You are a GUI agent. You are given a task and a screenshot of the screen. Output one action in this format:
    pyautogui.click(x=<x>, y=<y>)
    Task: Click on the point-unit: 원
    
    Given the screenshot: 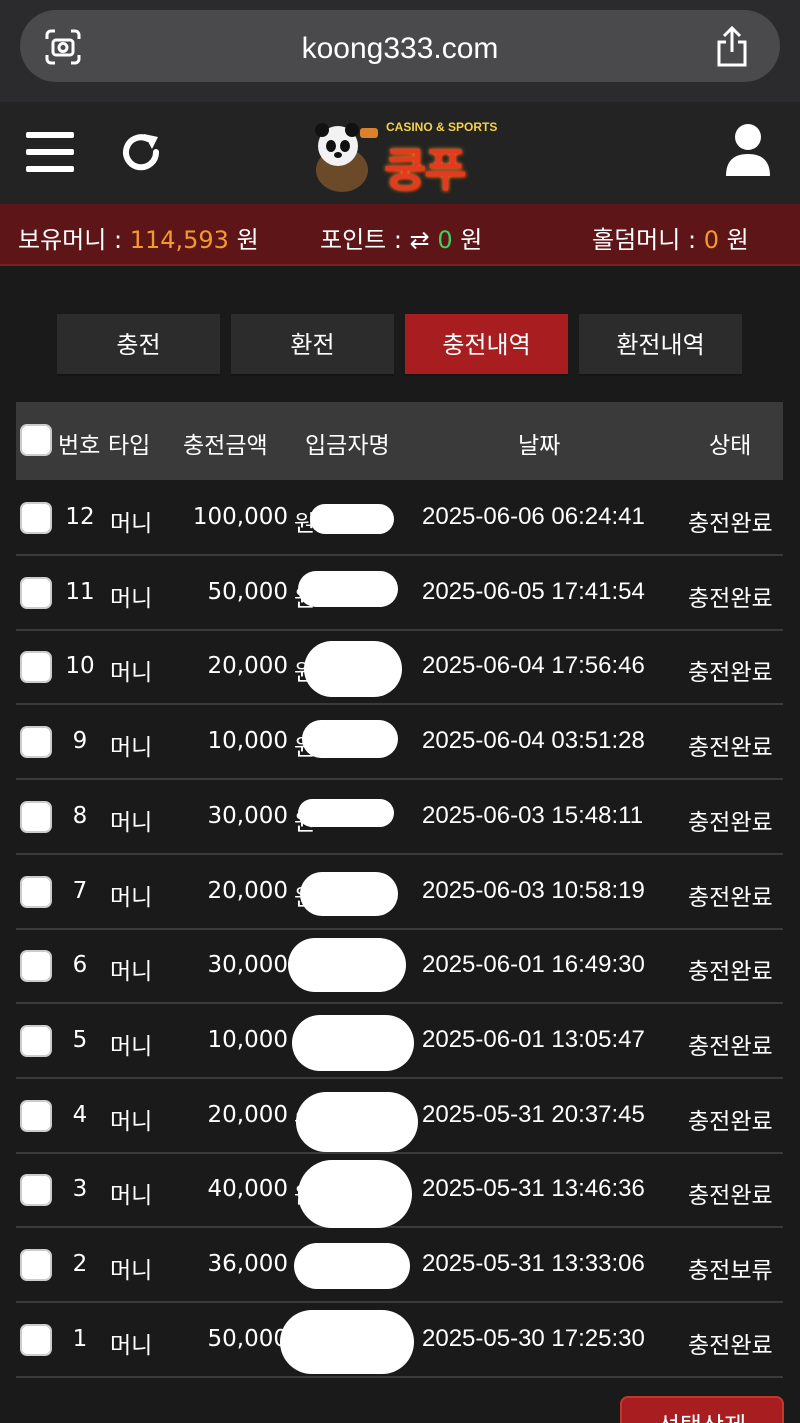 What is the action you would take?
    pyautogui.click(x=471, y=240)
    